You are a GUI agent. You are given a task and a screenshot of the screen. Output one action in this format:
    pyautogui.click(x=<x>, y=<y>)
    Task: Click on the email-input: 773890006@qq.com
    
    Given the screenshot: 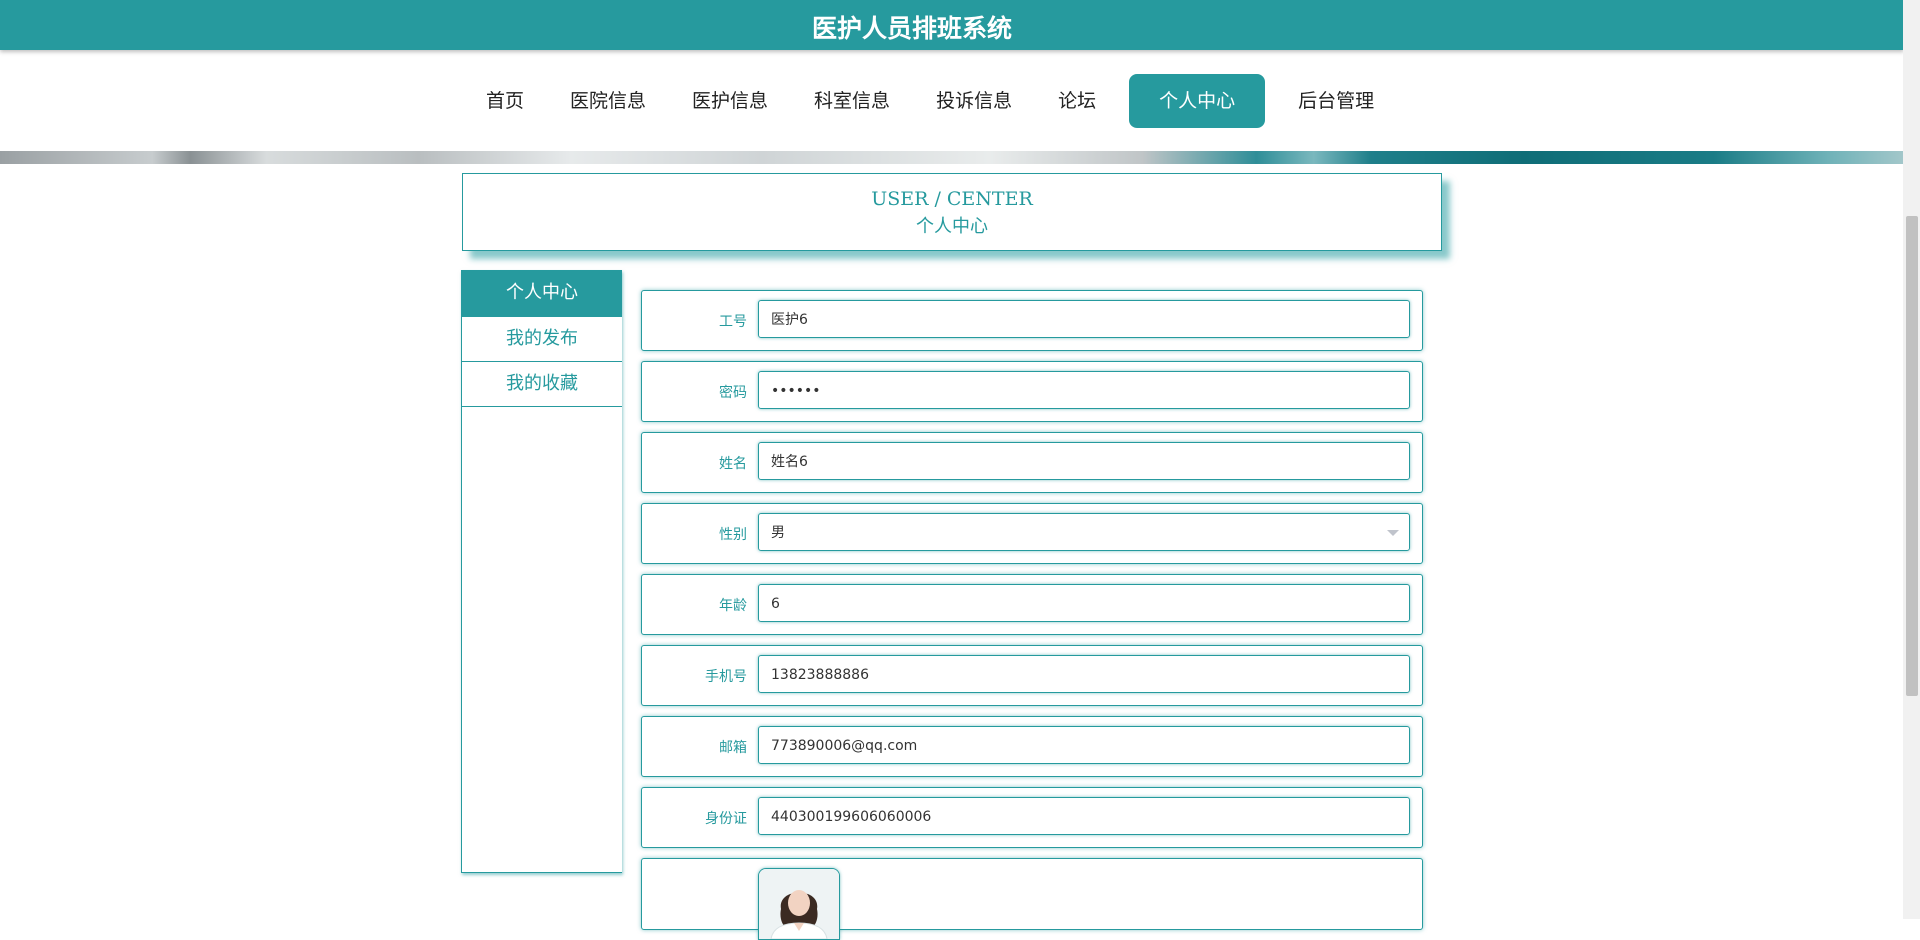 What is the action you would take?
    pyautogui.click(x=1084, y=745)
    